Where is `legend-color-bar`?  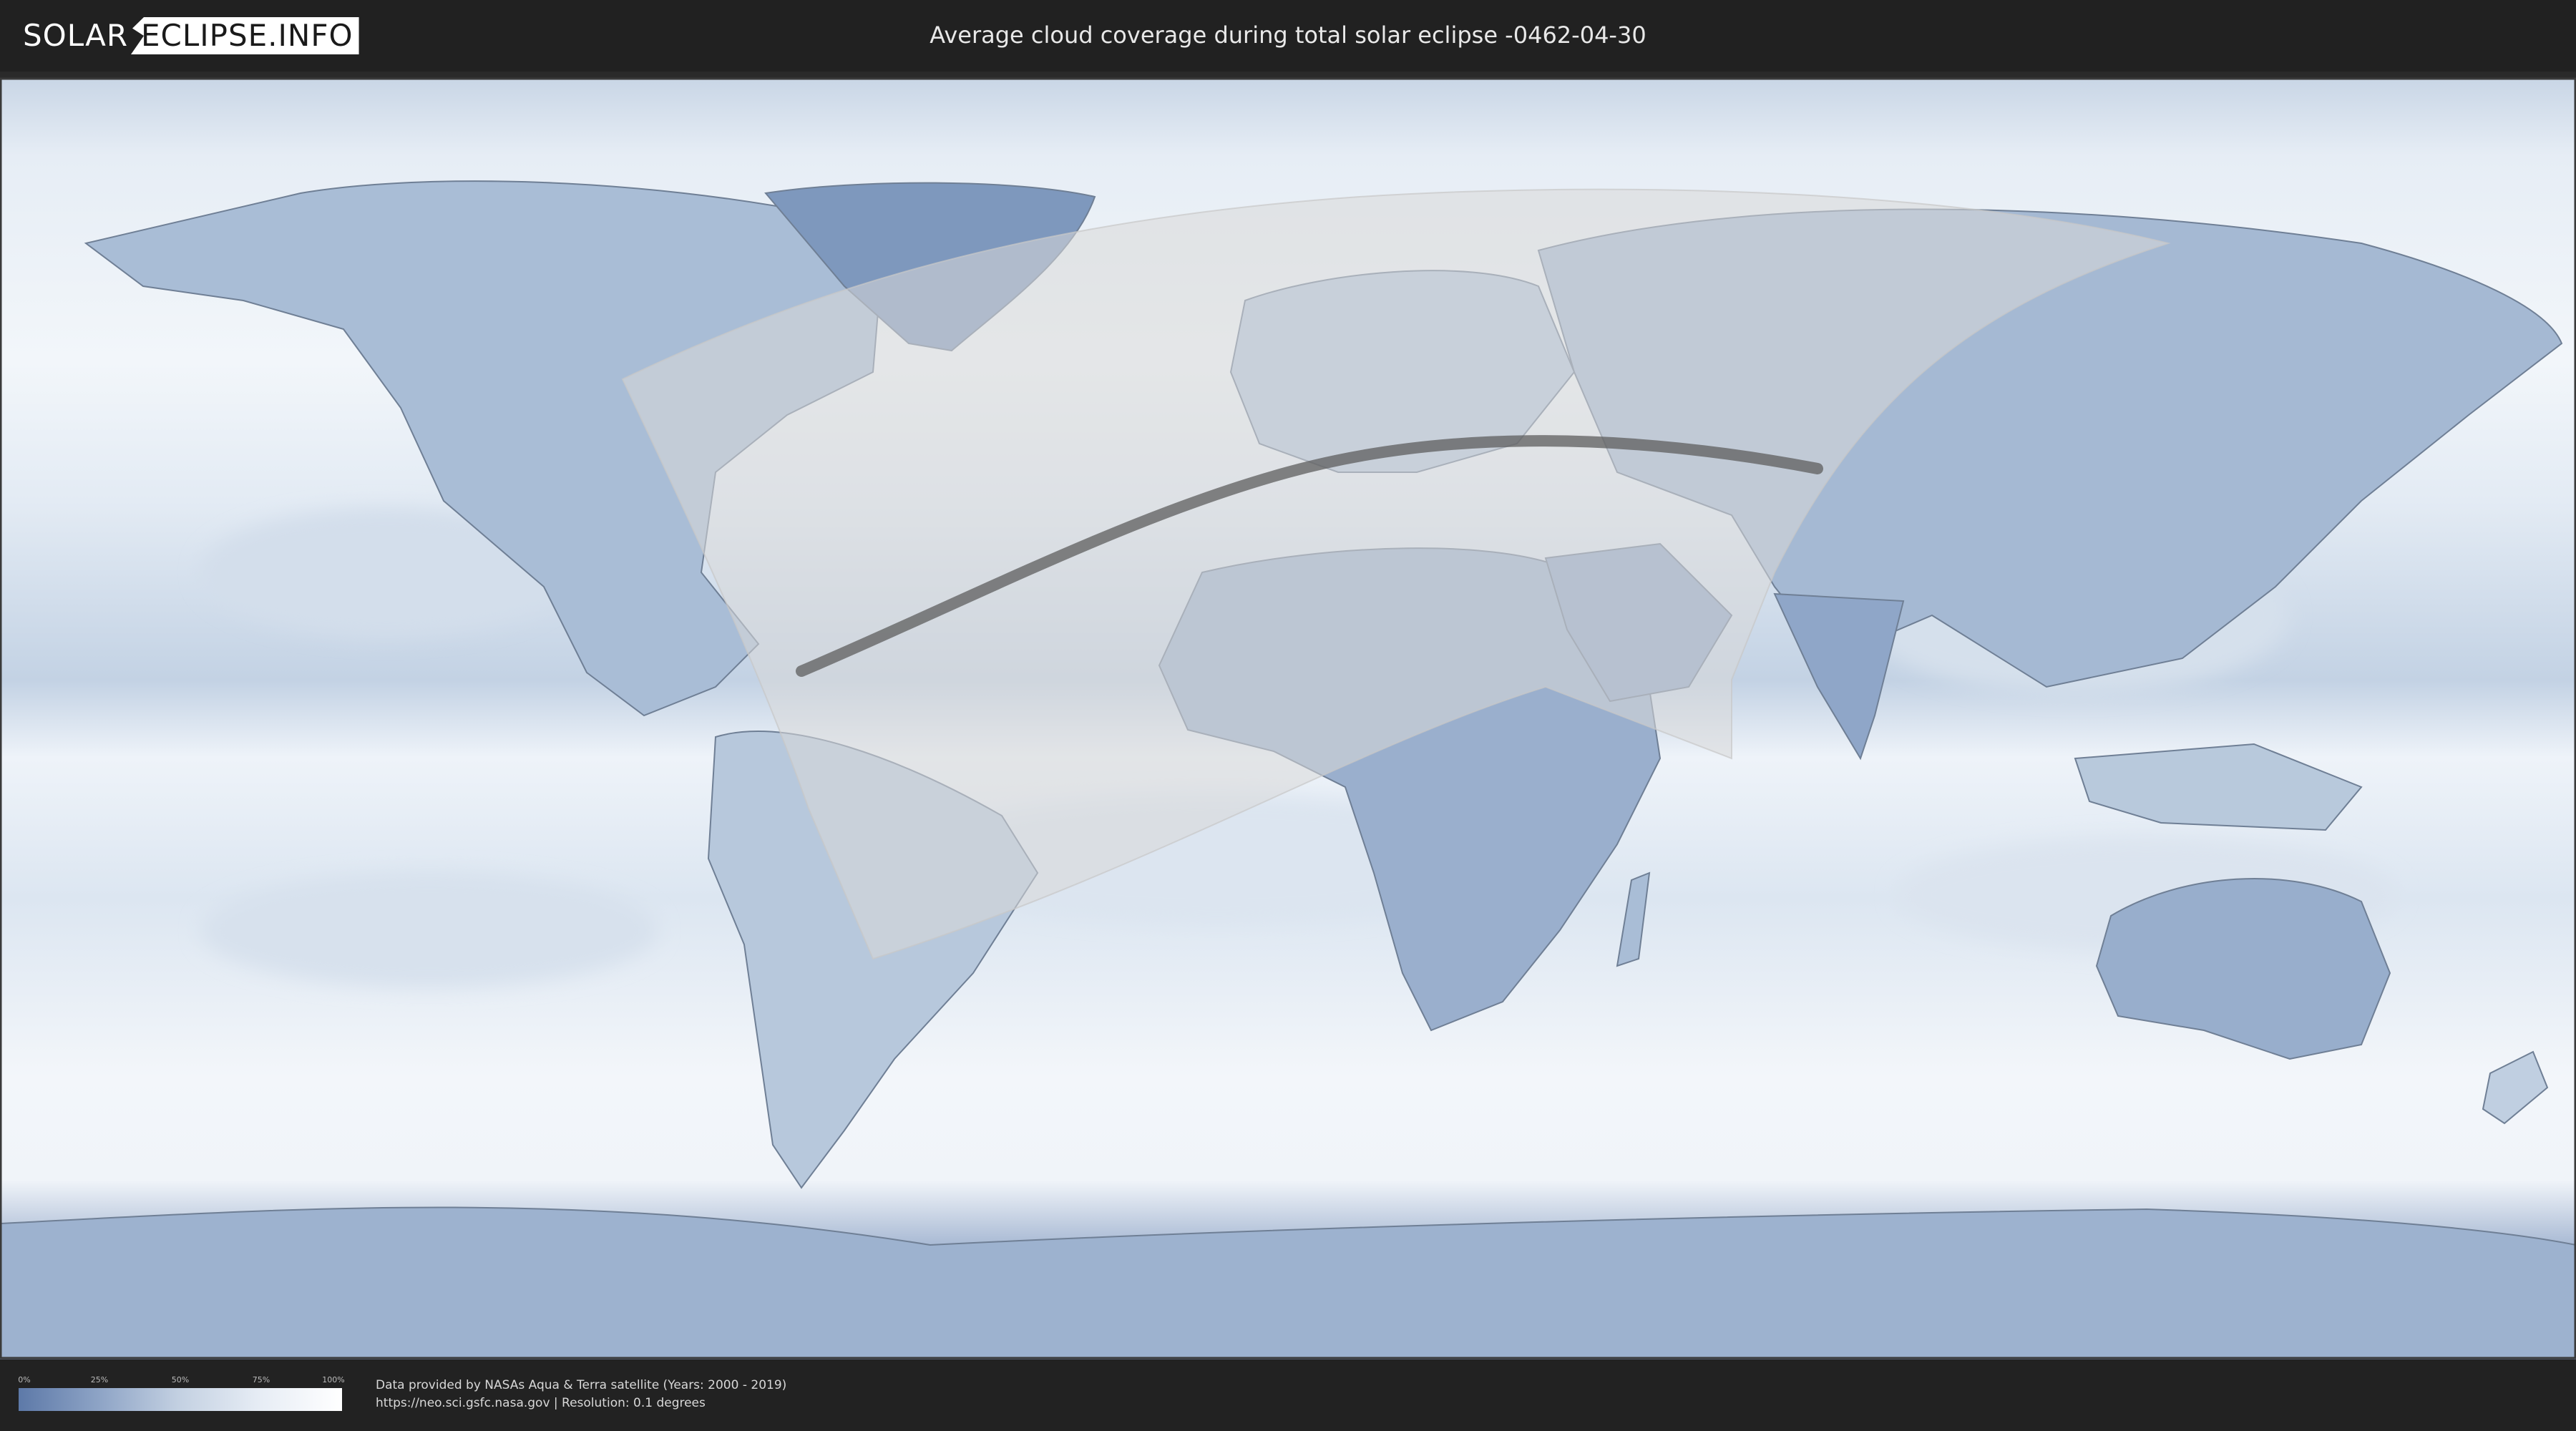 legend-color-bar is located at coordinates (180, 1399).